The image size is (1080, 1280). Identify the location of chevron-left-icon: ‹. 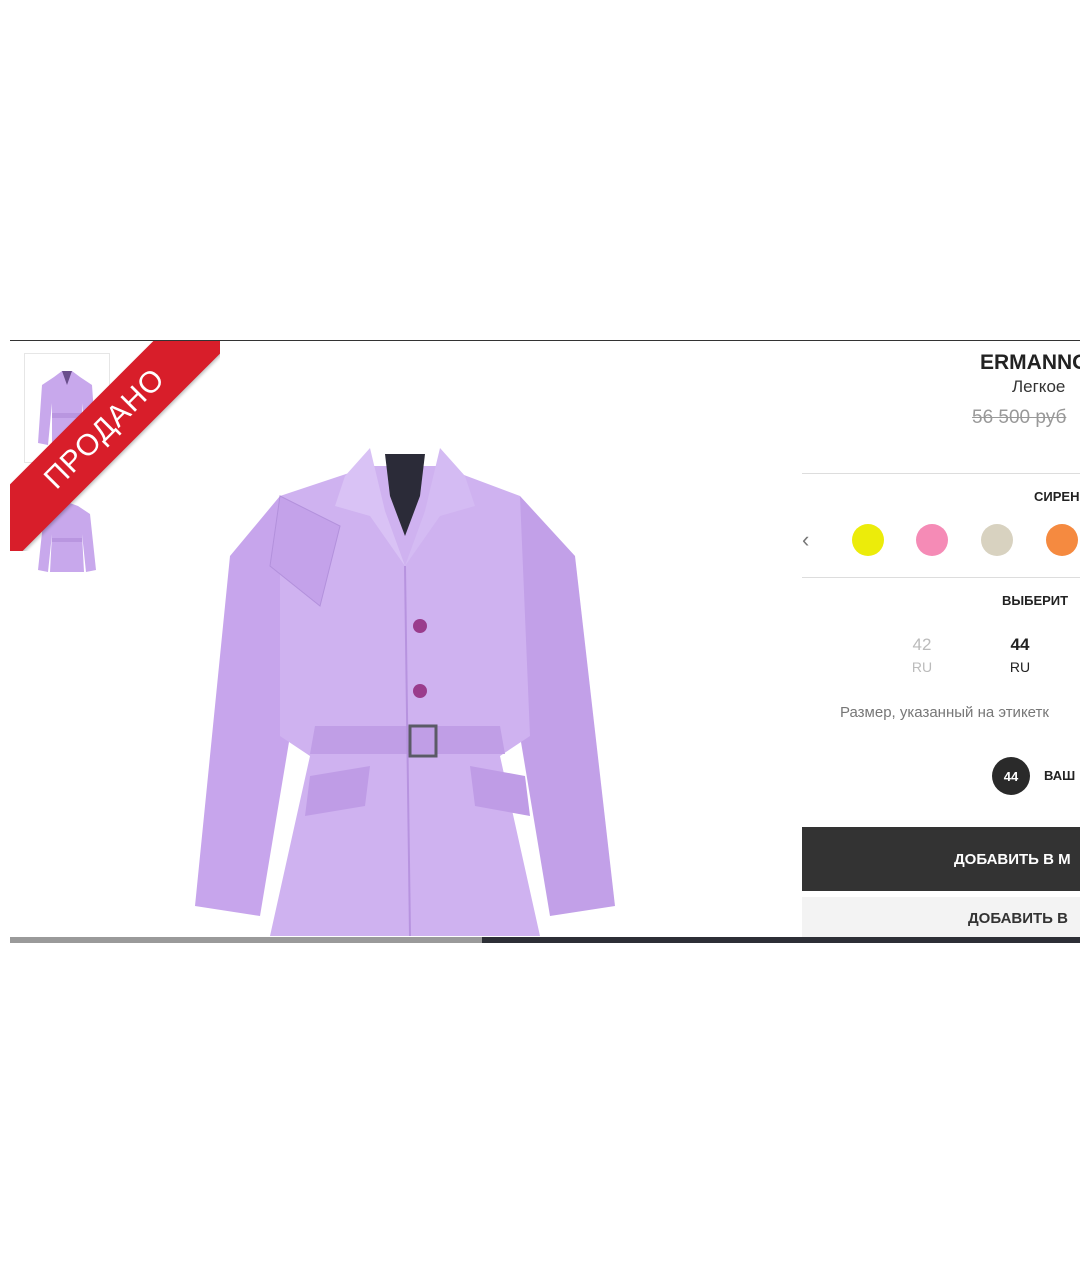
(805, 540).